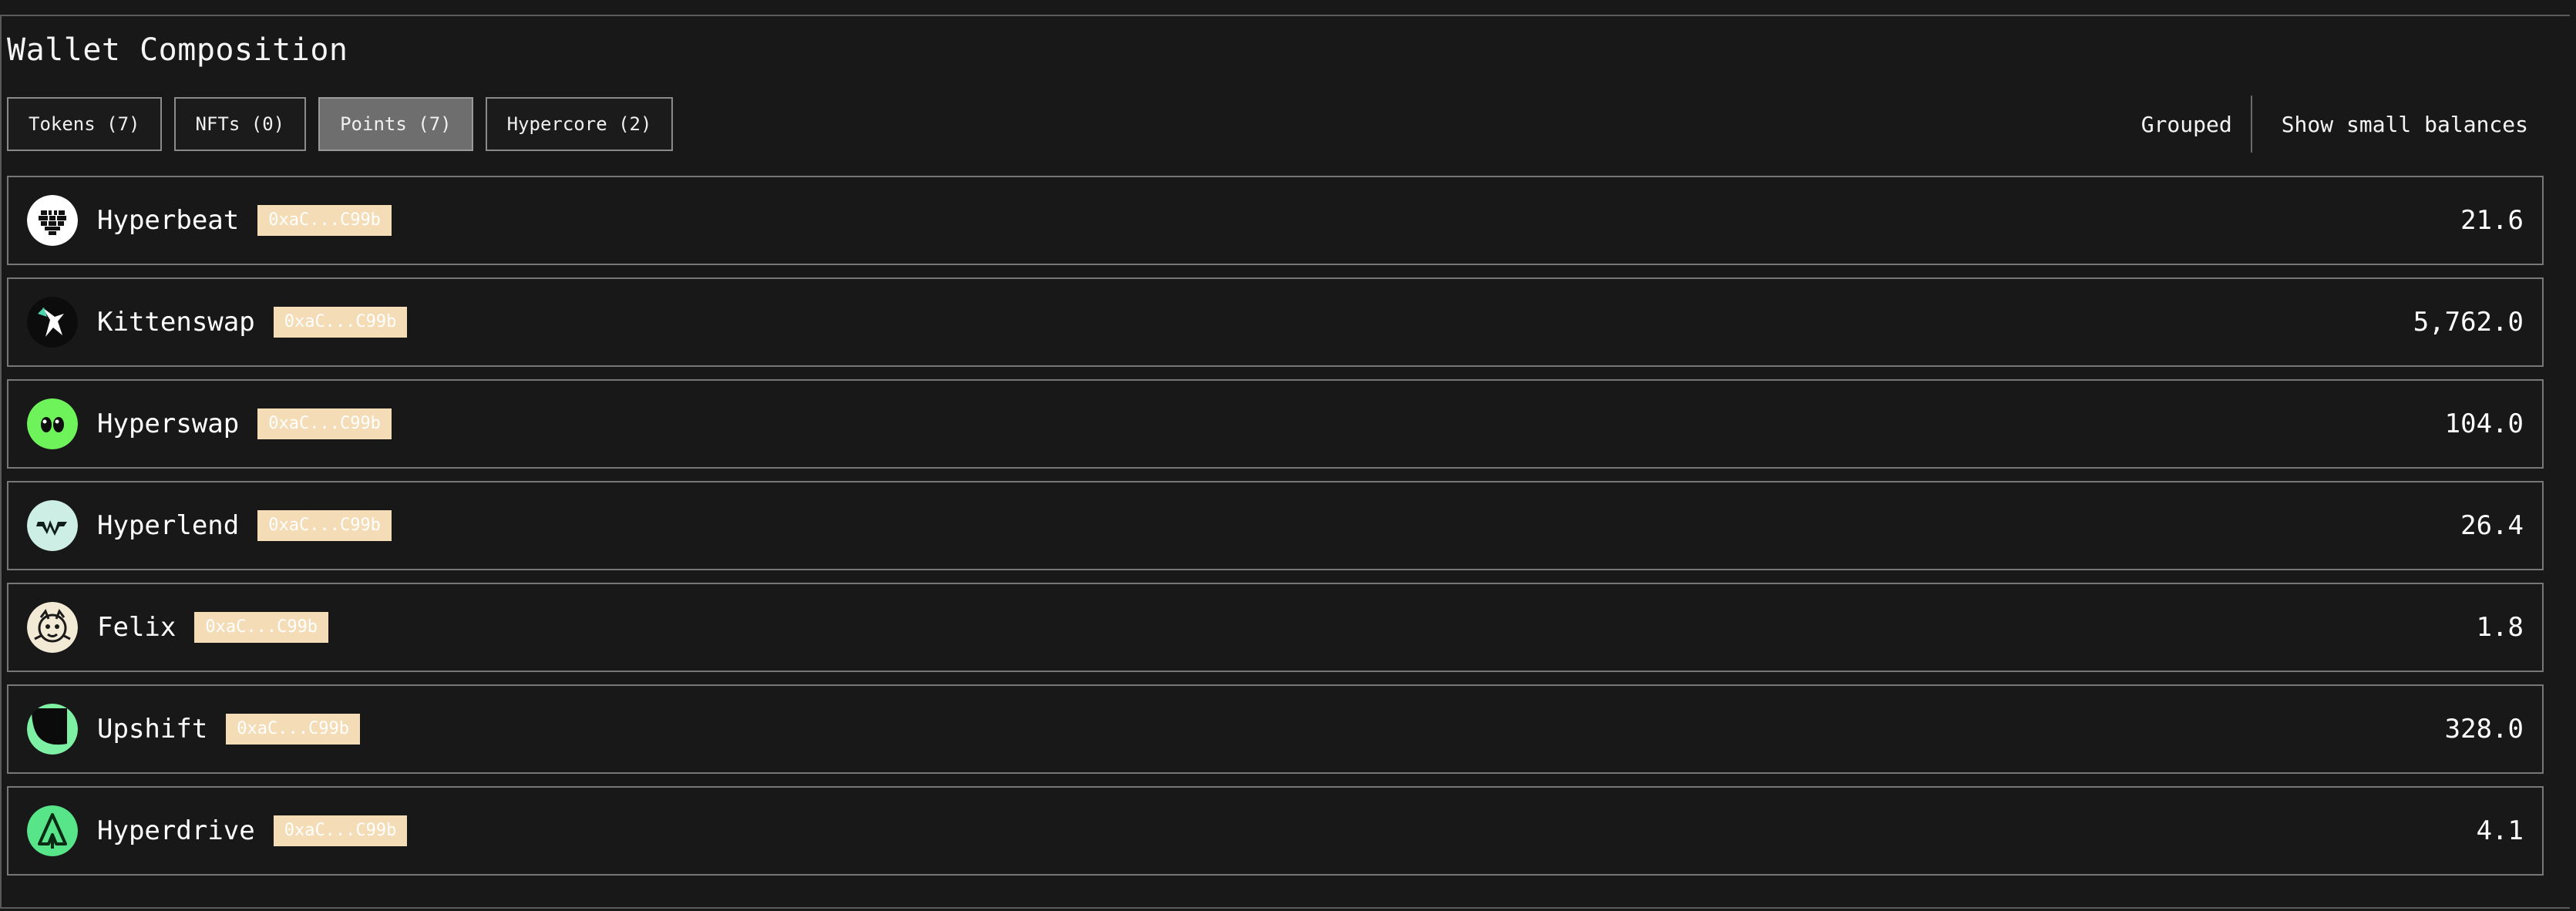 Image resolution: width=2576 pixels, height=911 pixels. Describe the element at coordinates (579, 124) in the screenshot. I see `tab-hypercore: Hypercore (2)` at that location.